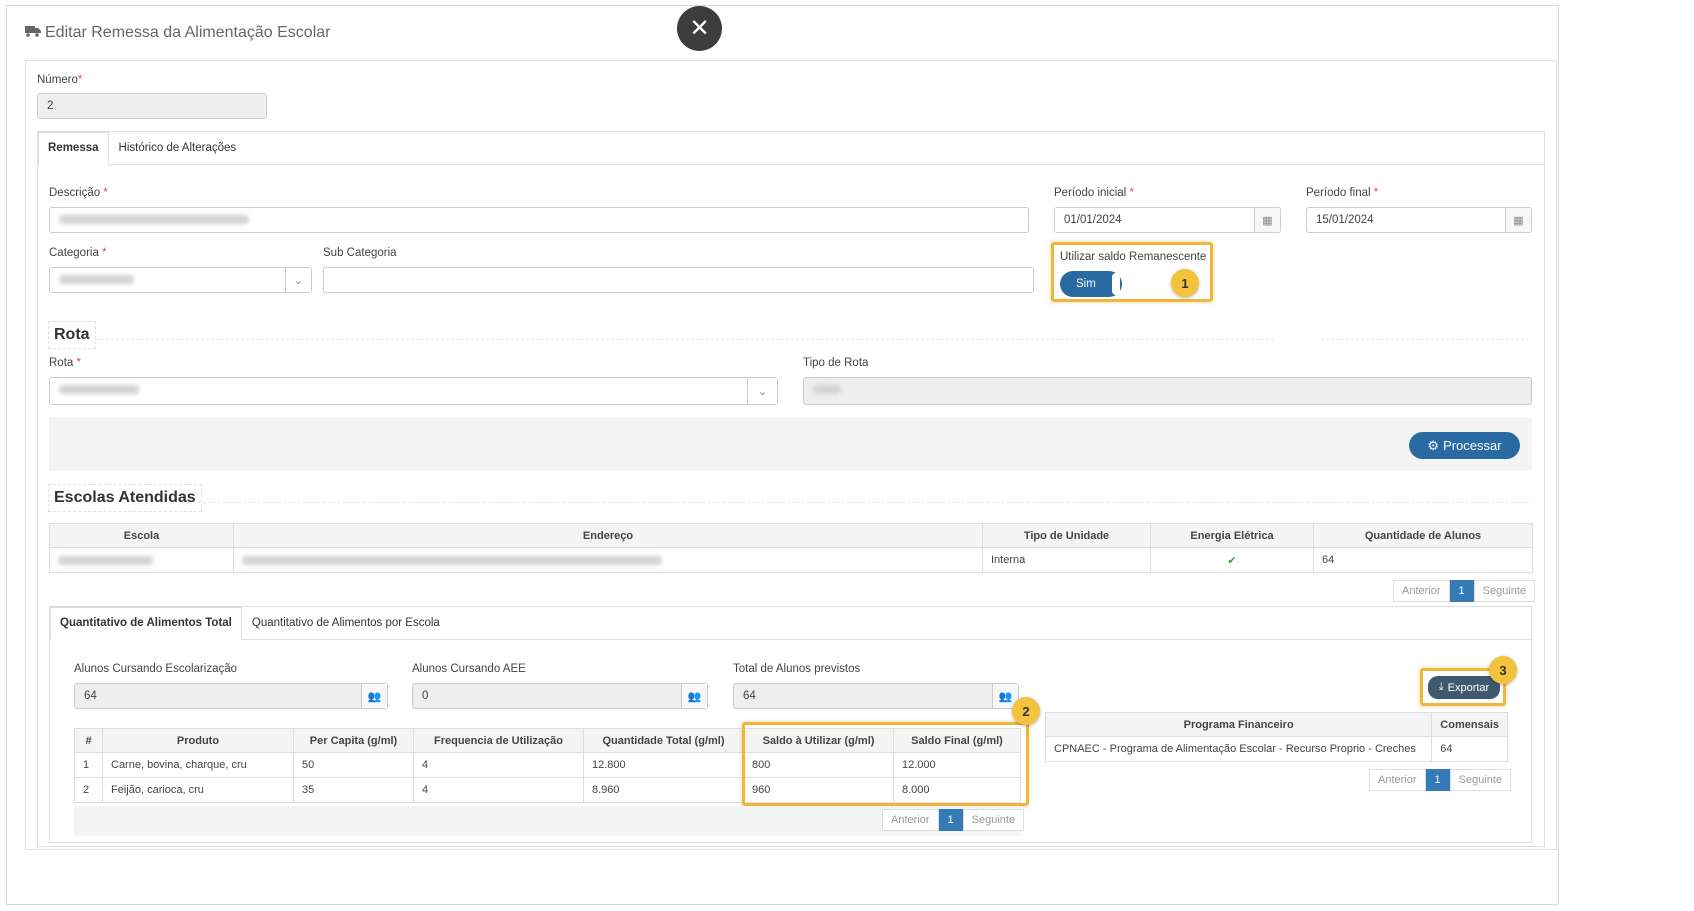  I want to click on check-icon: ✔, so click(1232, 560).